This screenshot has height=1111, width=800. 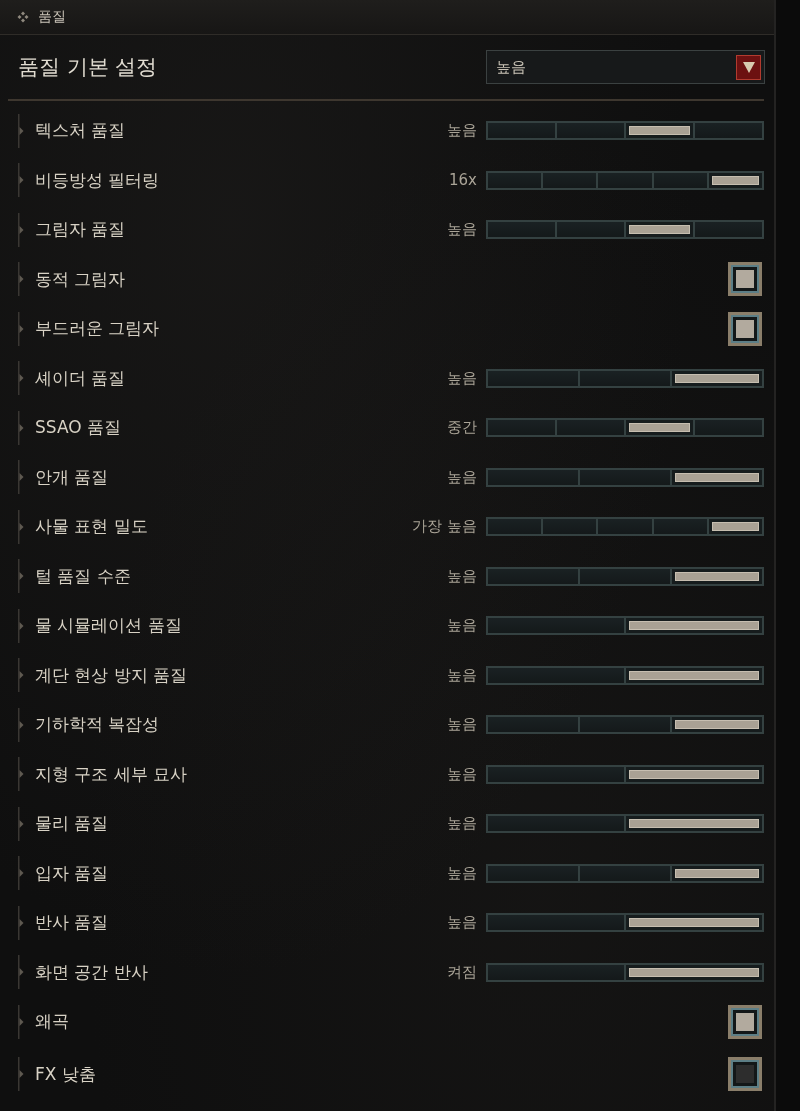 What do you see at coordinates (83, 576) in the screenshot?
I see `setting-label: 털 품질 수준` at bounding box center [83, 576].